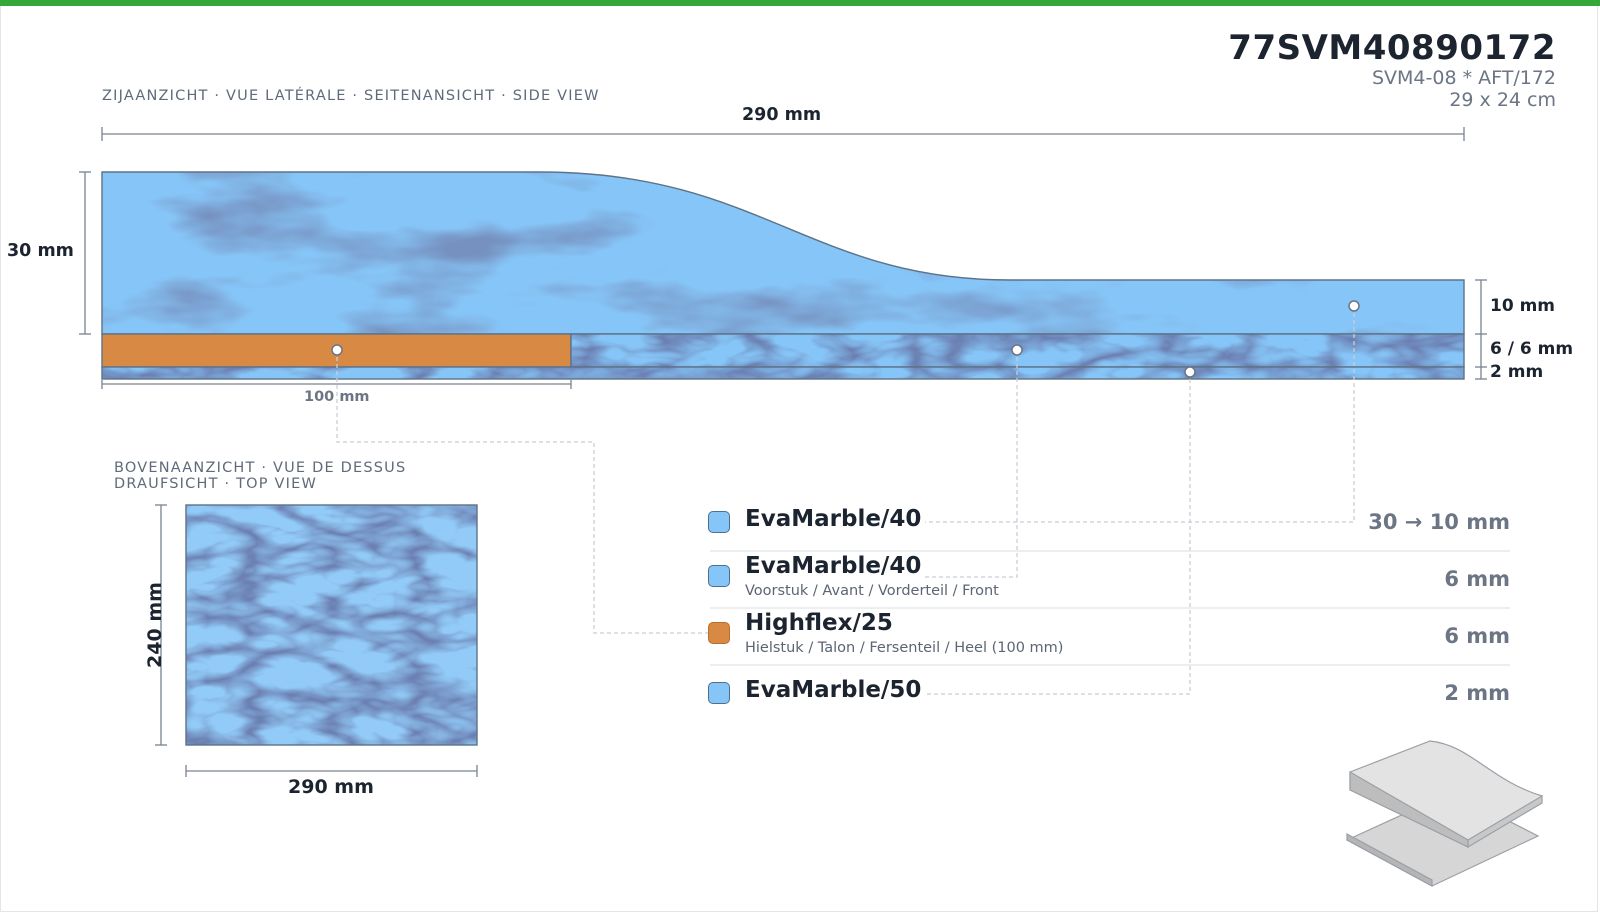  I want to click on thickness-dimensions, so click(1481, 329).